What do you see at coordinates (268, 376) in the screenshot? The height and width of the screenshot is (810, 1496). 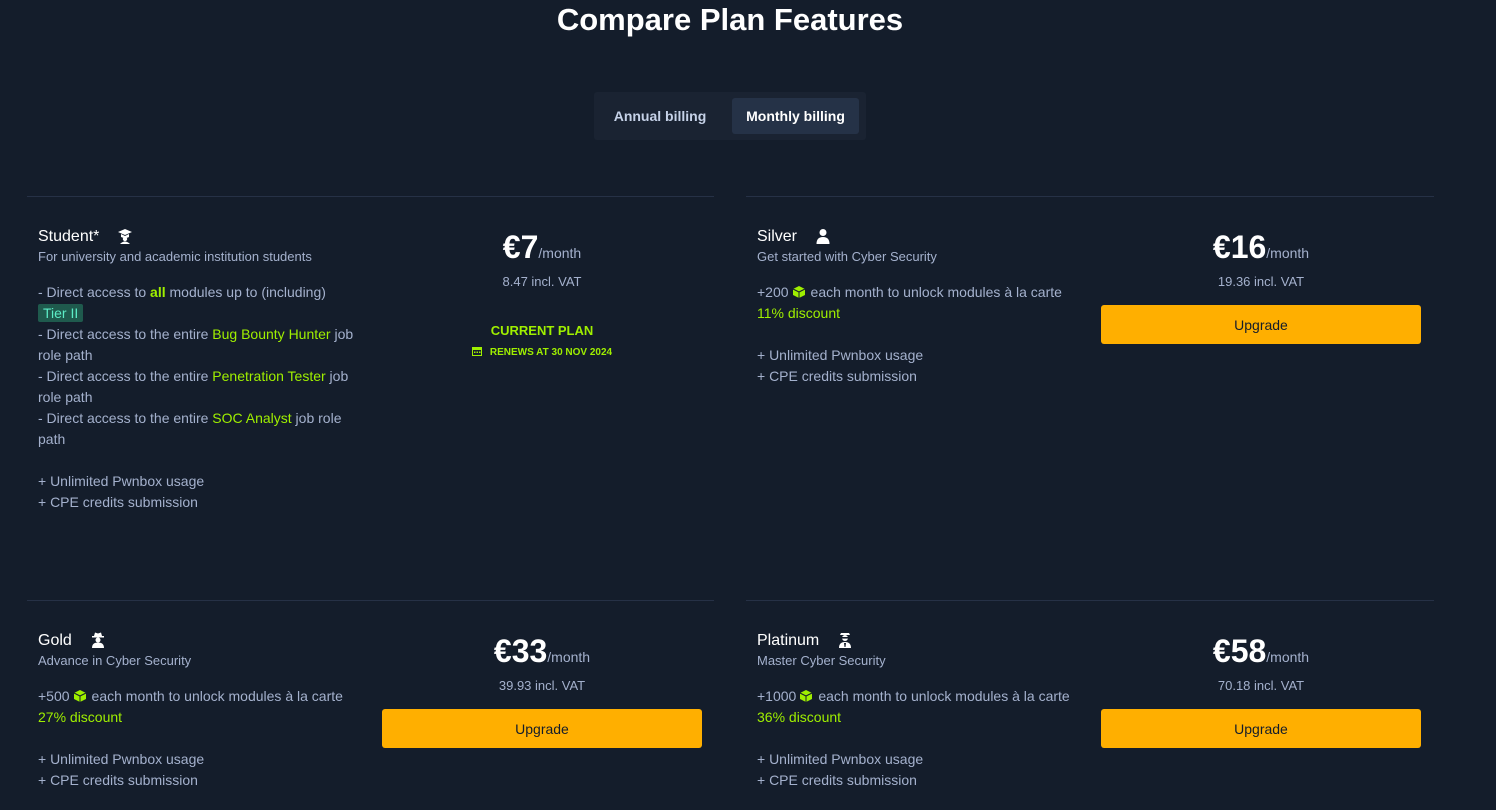 I see `penetration-tester-link: Penetration Tester` at bounding box center [268, 376].